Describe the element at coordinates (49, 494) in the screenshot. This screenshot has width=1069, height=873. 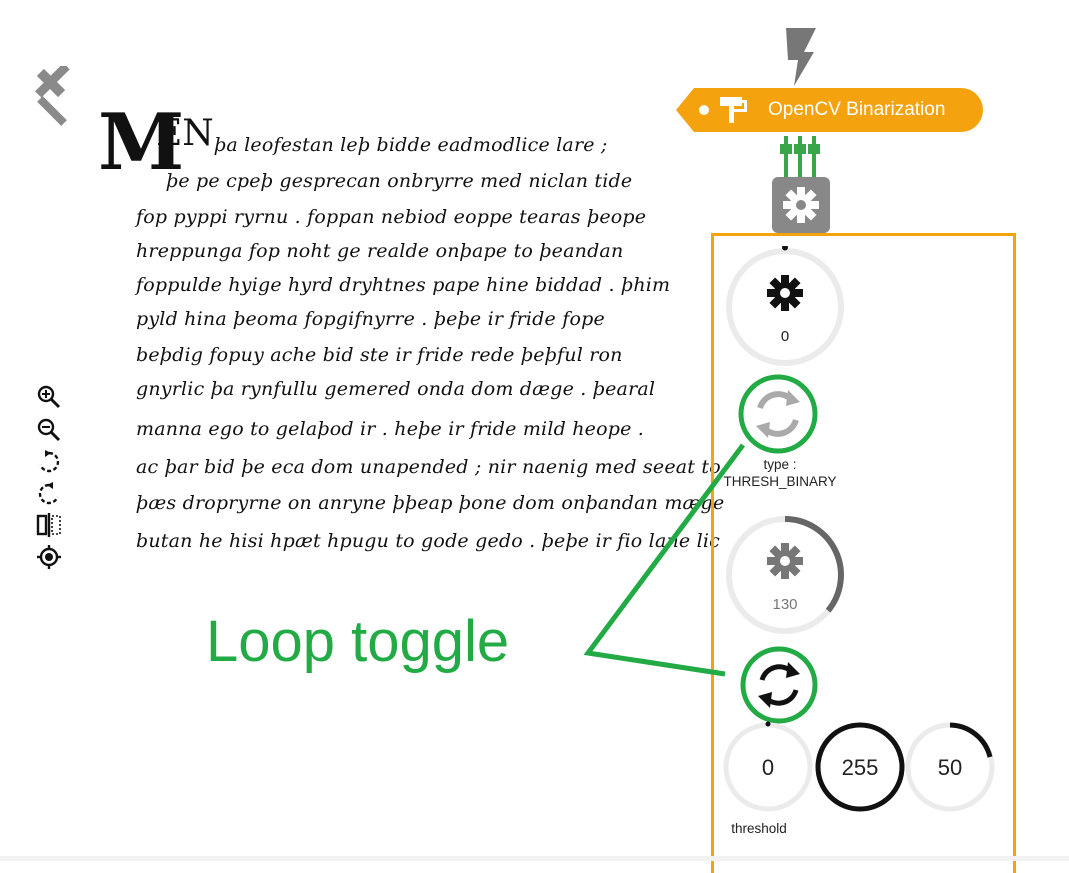
I see `rotate-right-icon` at that location.